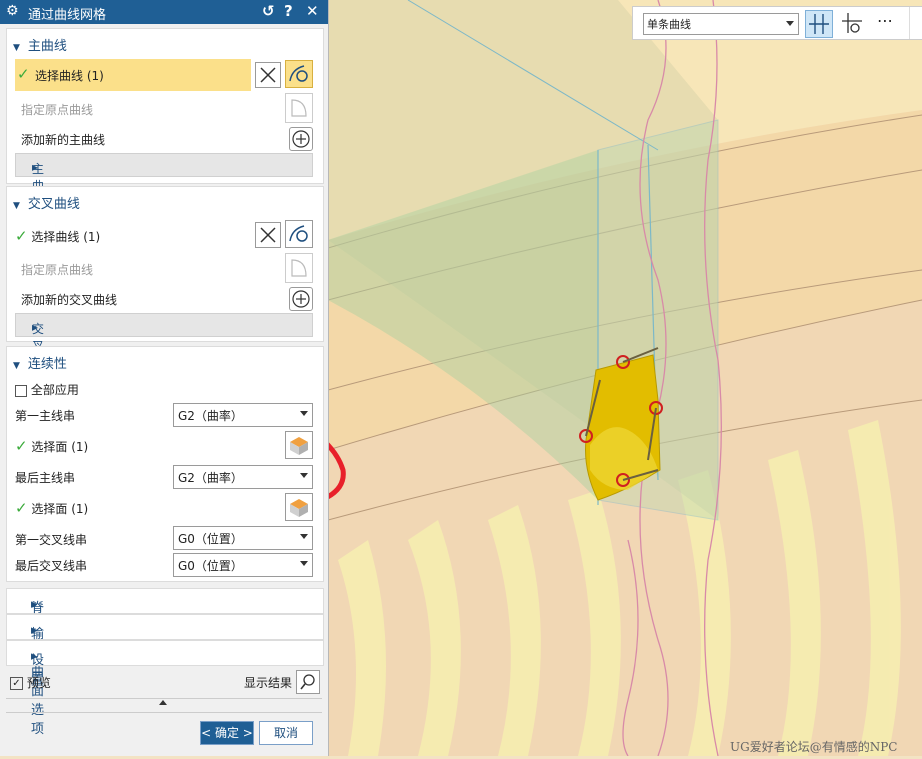  I want to click on first-primary-dropdown: G2（曲率）, so click(243, 415).